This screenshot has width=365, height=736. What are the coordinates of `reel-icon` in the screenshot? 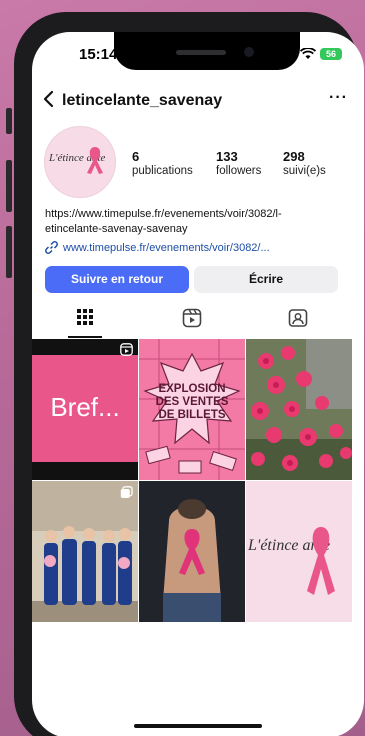 It's located at (126, 349).